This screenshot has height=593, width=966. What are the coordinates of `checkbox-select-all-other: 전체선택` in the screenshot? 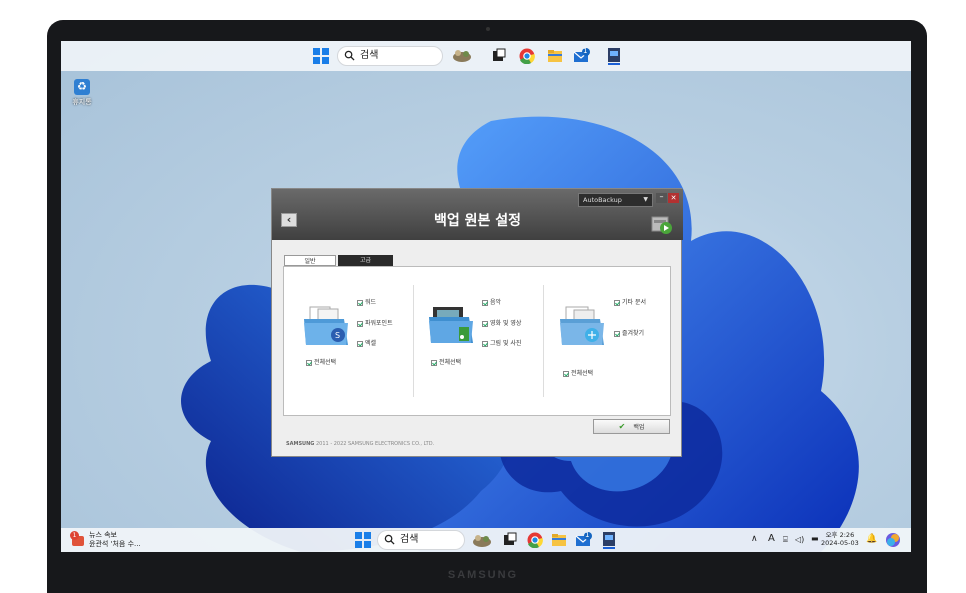 It's located at (578, 372).